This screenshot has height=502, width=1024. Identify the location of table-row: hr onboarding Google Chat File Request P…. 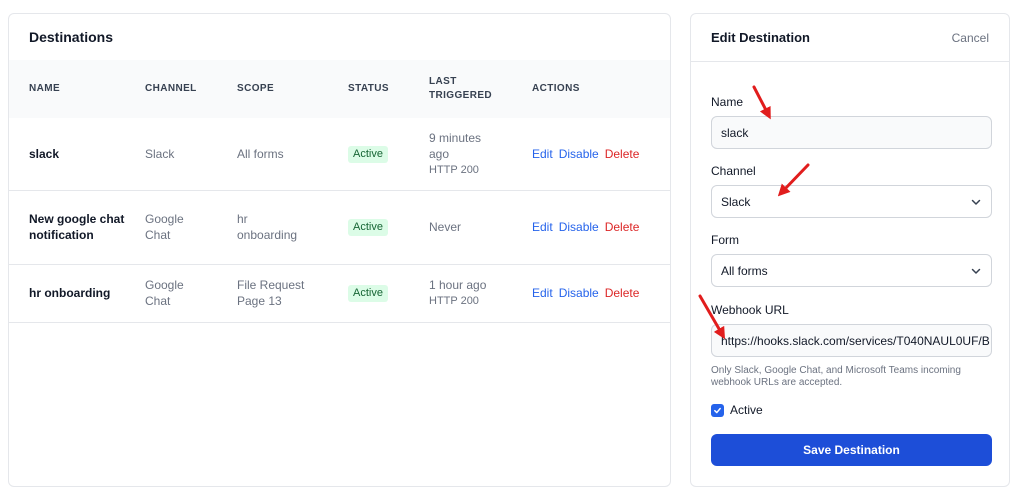
(339, 293).